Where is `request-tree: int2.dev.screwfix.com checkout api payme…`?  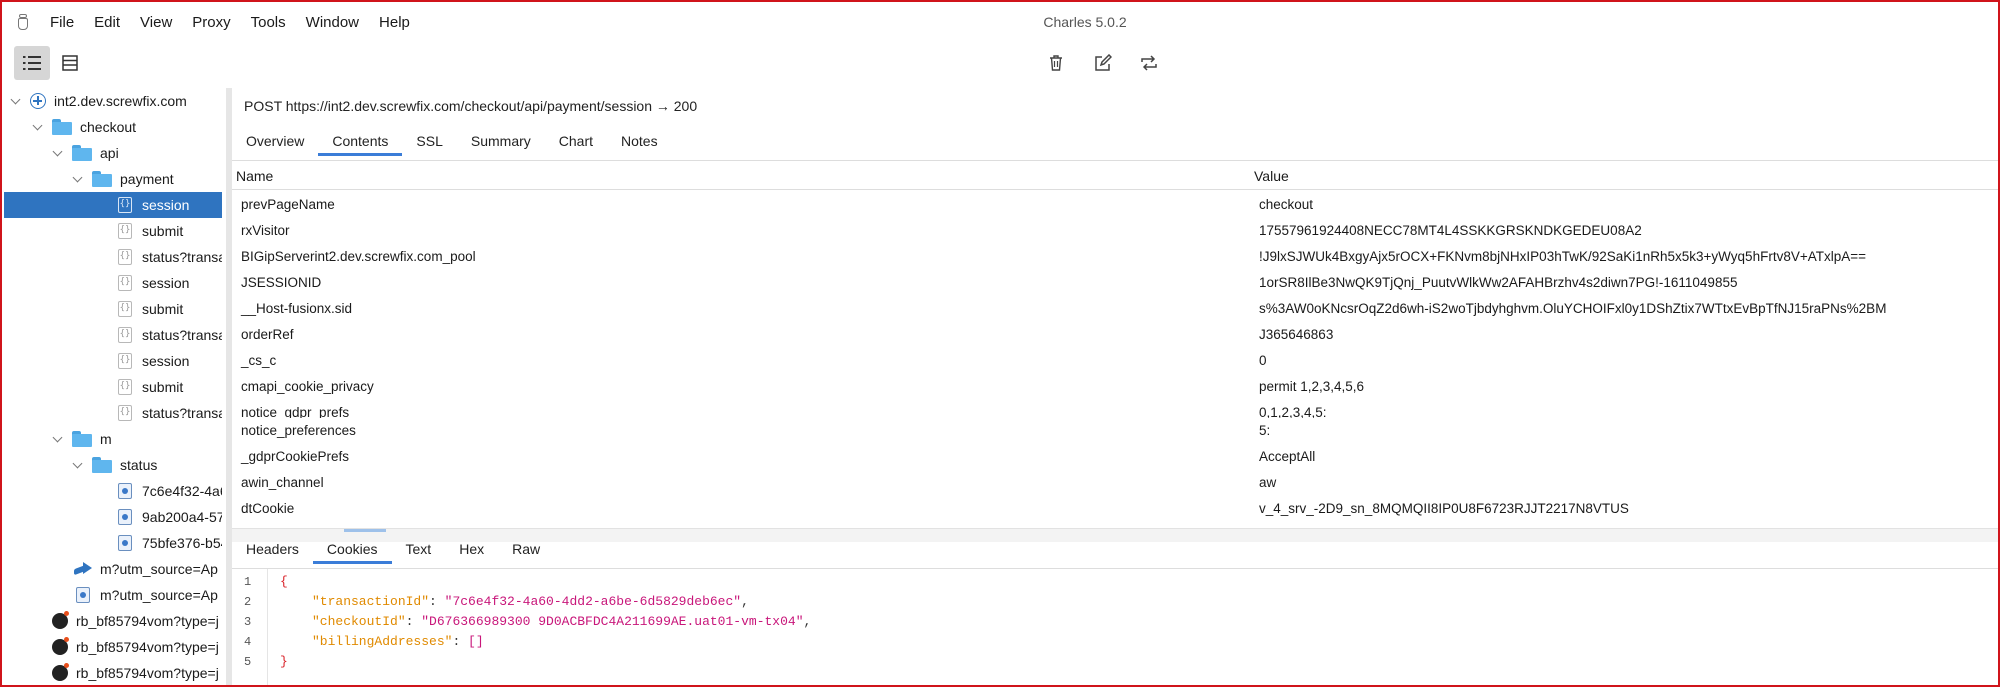 request-tree: int2.dev.screwfix.com checkout api payme… is located at coordinates (113, 386).